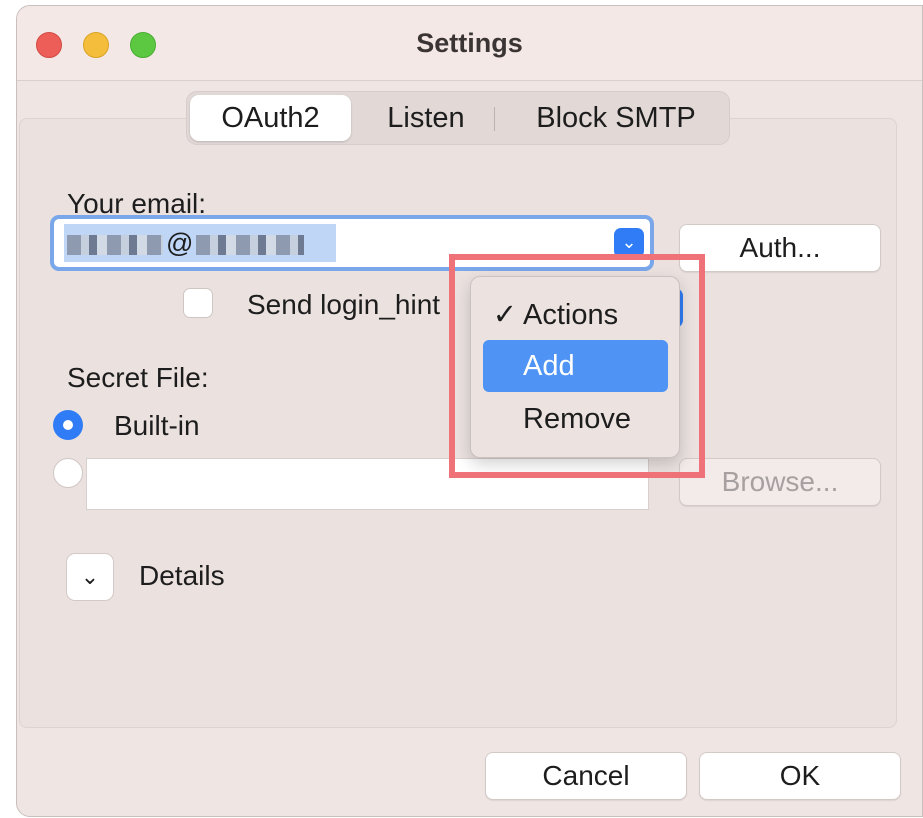  Describe the element at coordinates (494, 119) in the screenshot. I see `tab-separator` at that location.